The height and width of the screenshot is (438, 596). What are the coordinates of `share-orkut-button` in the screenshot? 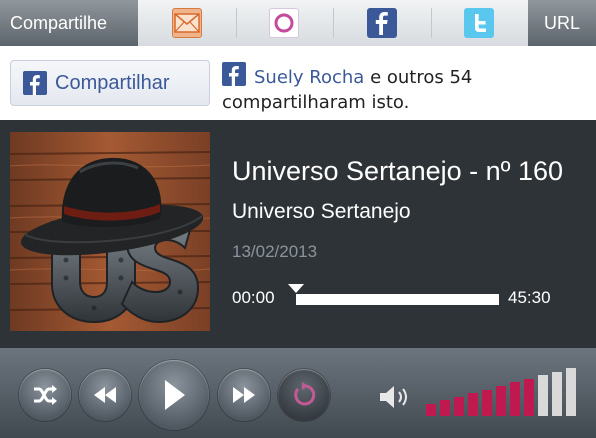 It's located at (284, 23).